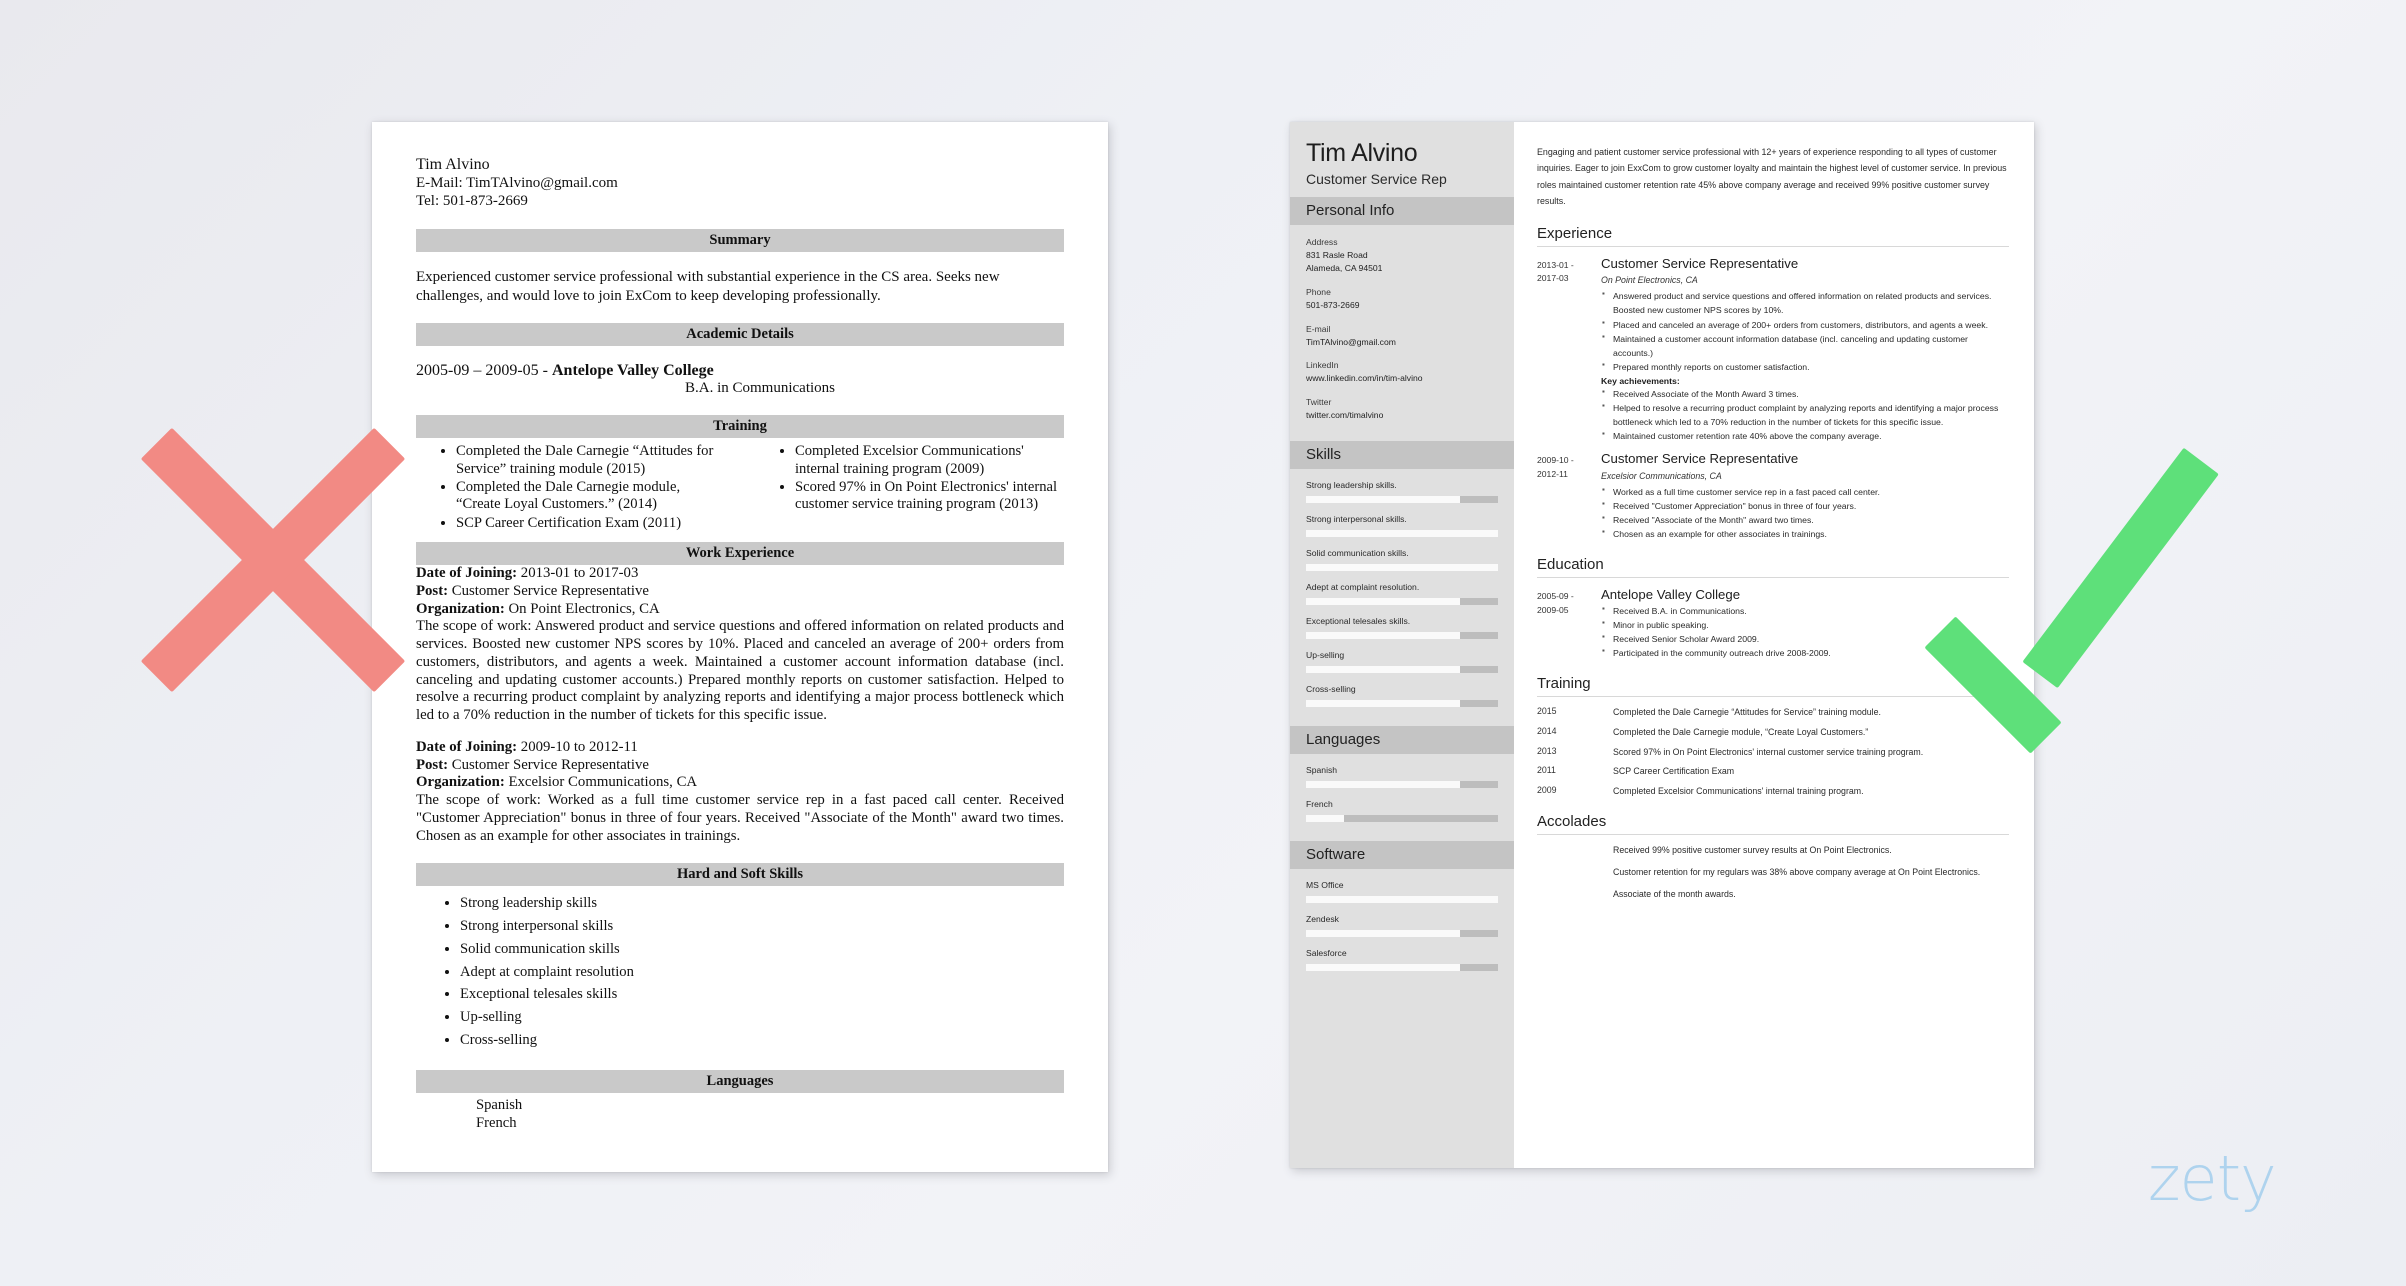 This screenshot has height=1286, width=2406. What do you see at coordinates (1575, 233) in the screenshot?
I see `good-heading-experience: Experience` at bounding box center [1575, 233].